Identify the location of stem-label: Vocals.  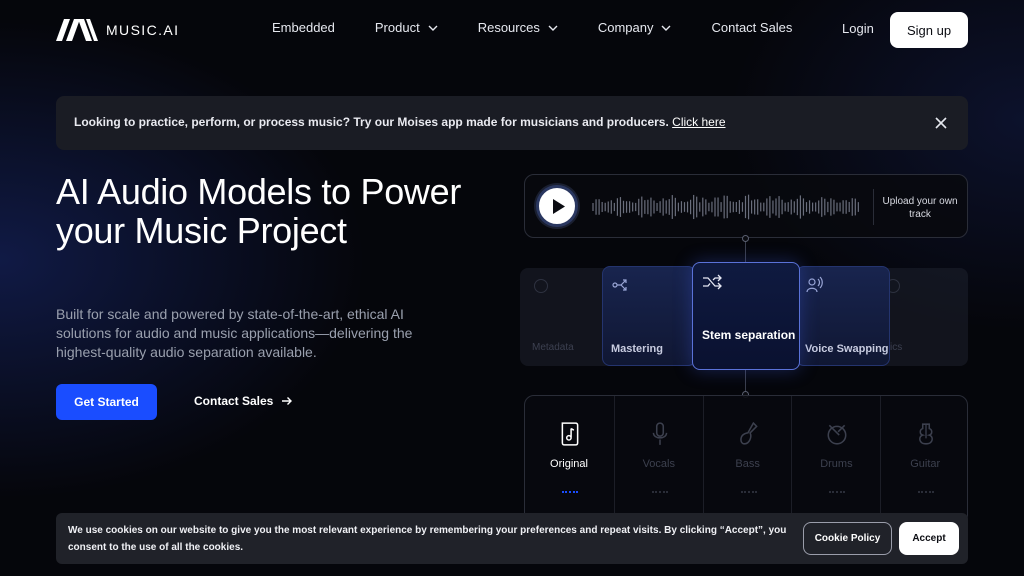
(658, 464).